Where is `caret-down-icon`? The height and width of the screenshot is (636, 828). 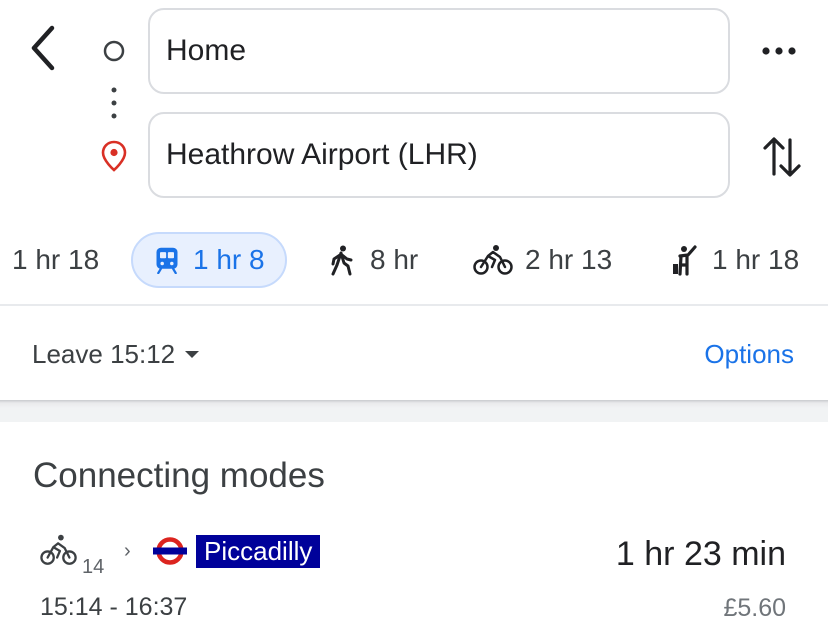 caret-down-icon is located at coordinates (192, 354).